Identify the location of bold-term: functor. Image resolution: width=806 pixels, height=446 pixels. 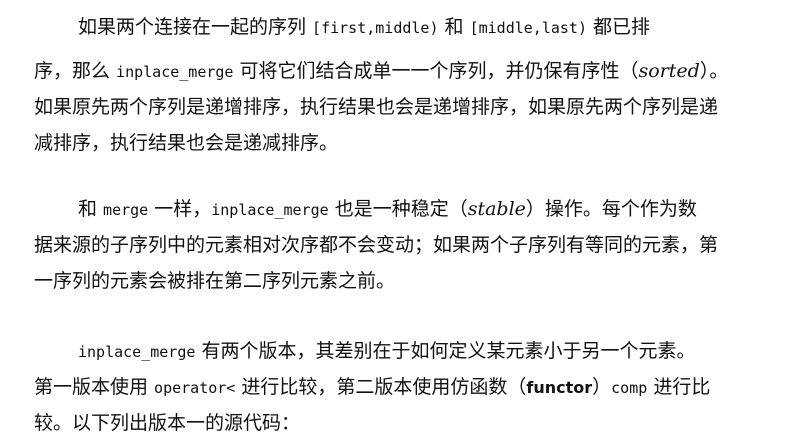
(559, 387).